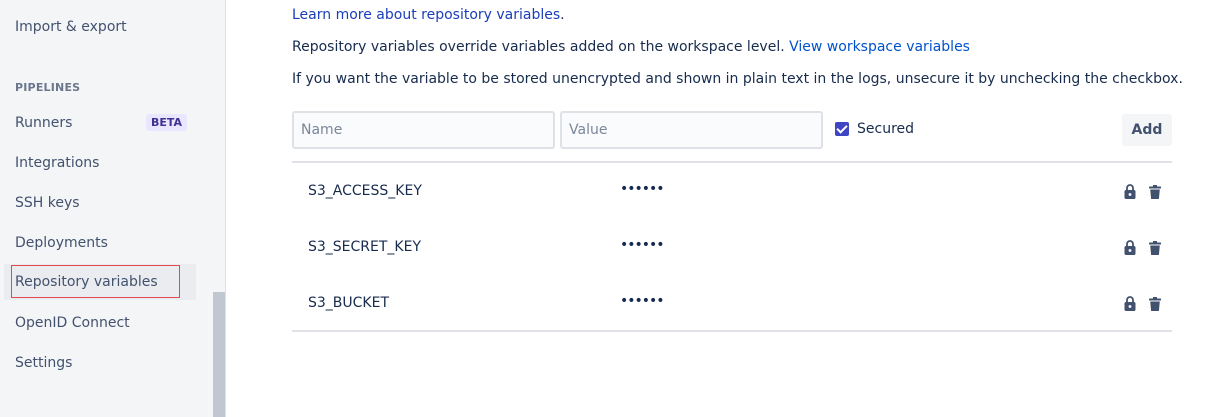  I want to click on sidebar-item-label: OpenID Connect, so click(72, 323).